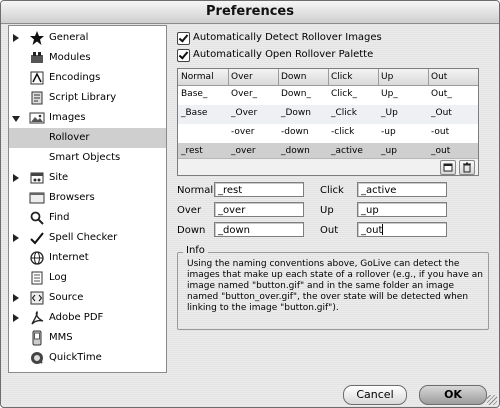 This screenshot has height=408, width=500. I want to click on normal-label: Normal, so click(195, 190).